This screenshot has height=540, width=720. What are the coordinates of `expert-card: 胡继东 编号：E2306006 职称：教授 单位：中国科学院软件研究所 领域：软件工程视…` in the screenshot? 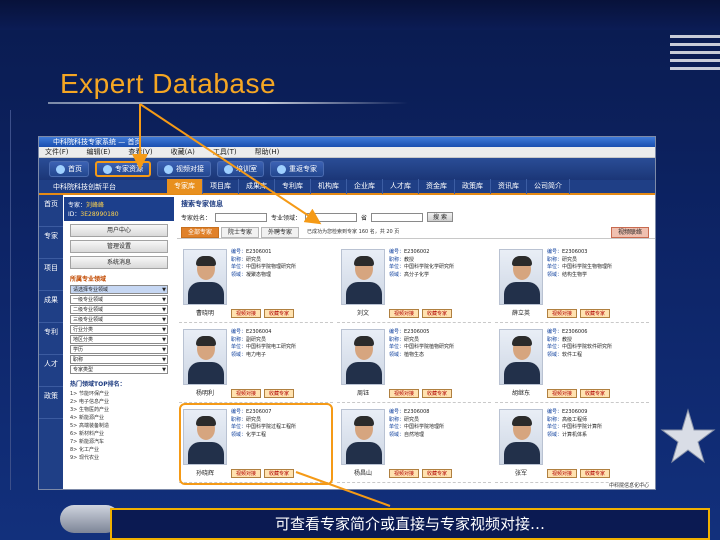 It's located at (572, 364).